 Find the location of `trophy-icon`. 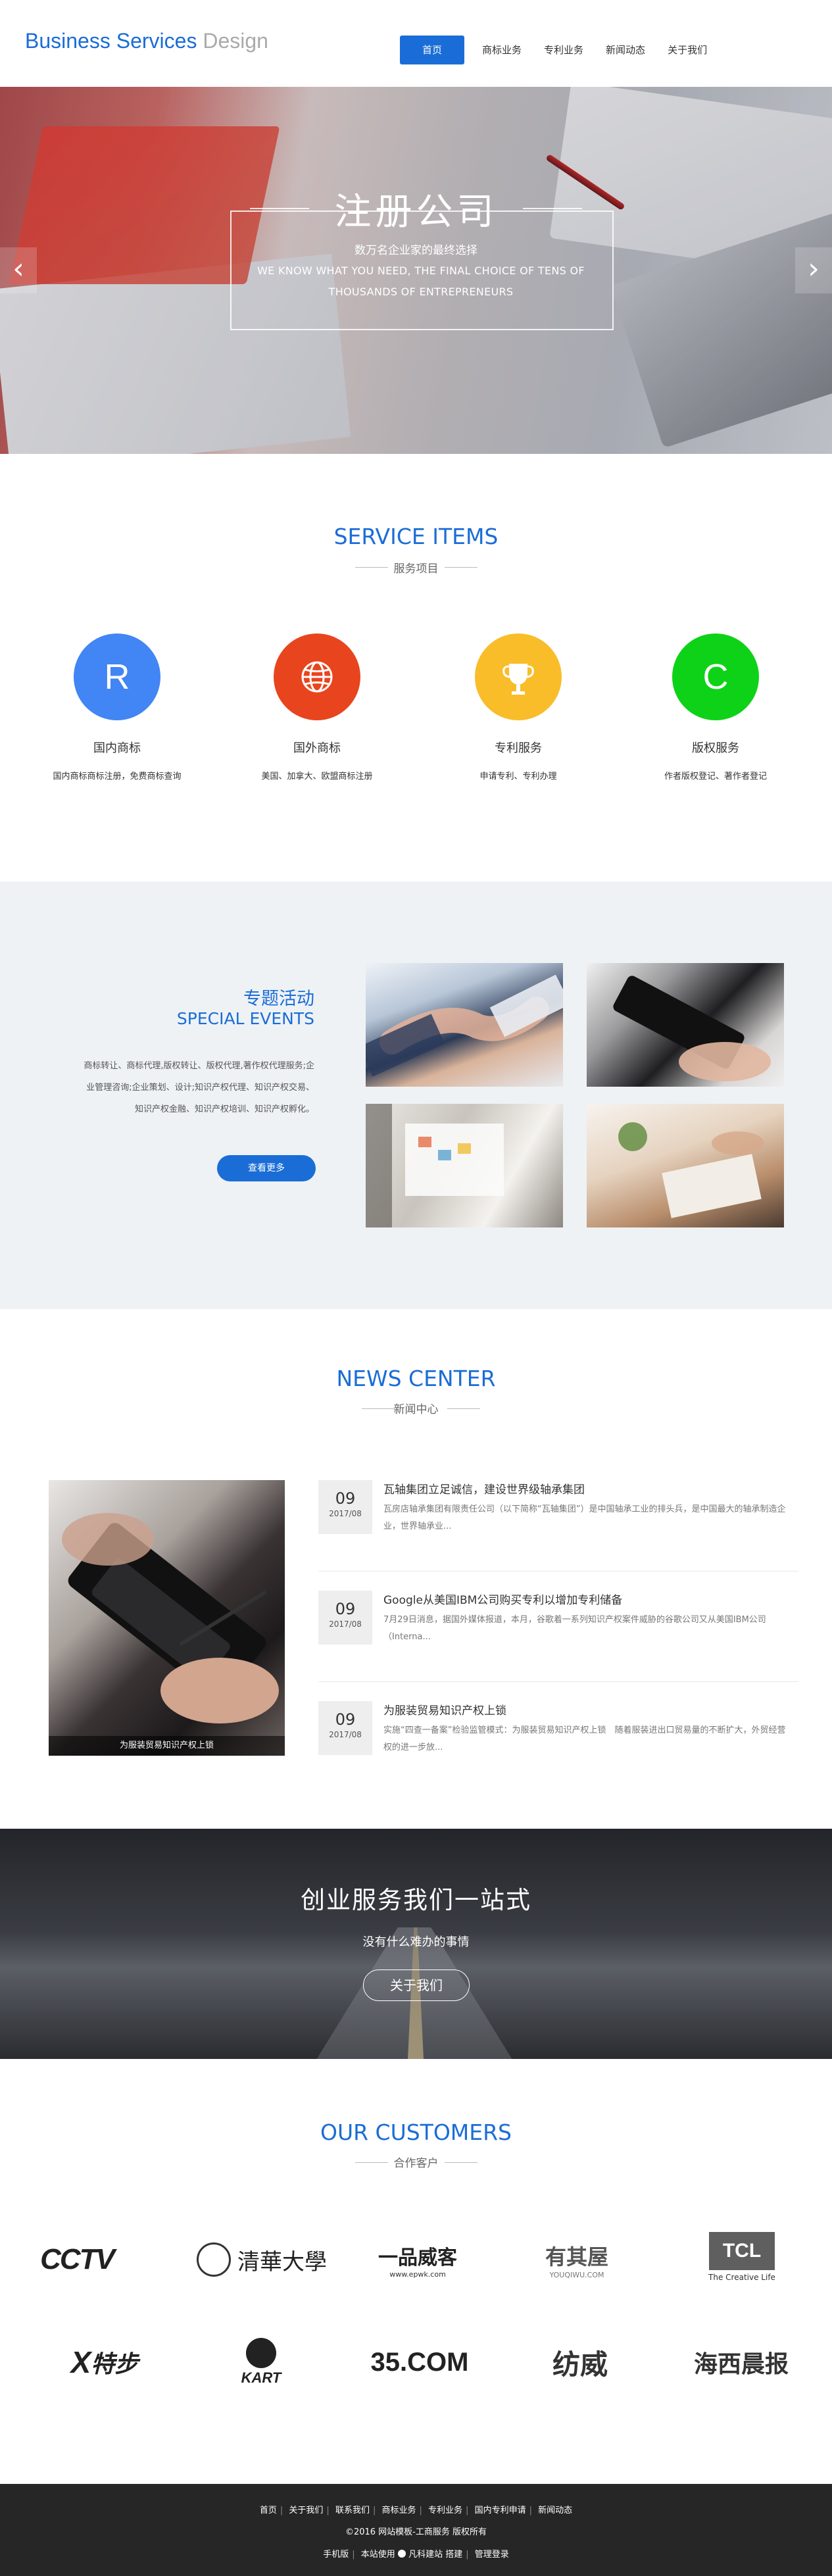

trophy-icon is located at coordinates (518, 676).